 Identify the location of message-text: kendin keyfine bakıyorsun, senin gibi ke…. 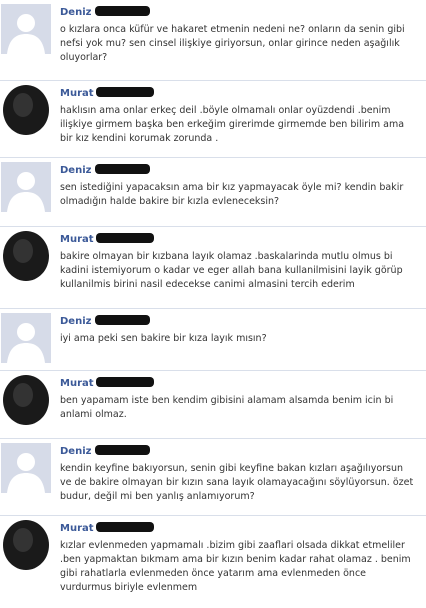
(237, 482).